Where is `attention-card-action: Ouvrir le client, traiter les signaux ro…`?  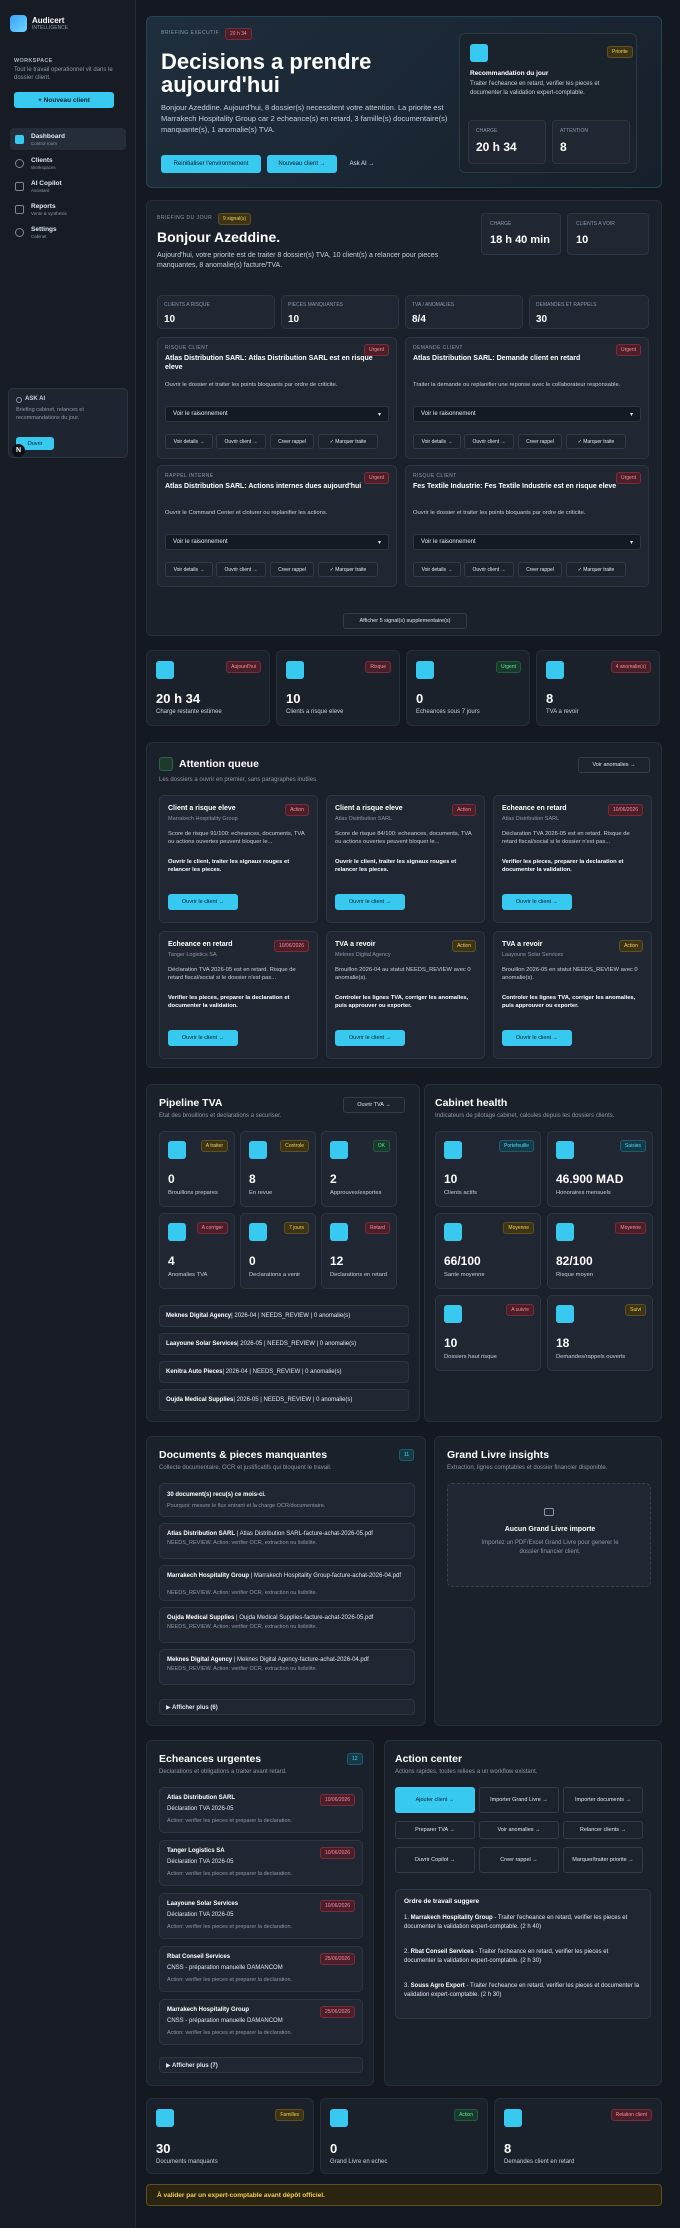
attention-card-action: Ouvrir le client, traiter les signaux ro… is located at coordinates (396, 866).